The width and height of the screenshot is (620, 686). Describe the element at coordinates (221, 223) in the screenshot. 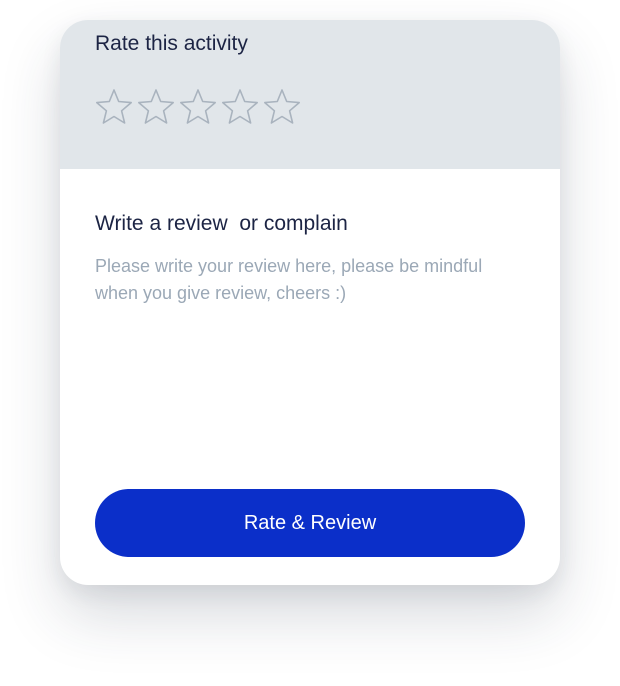

I see `review-title: Write a review or complain` at that location.